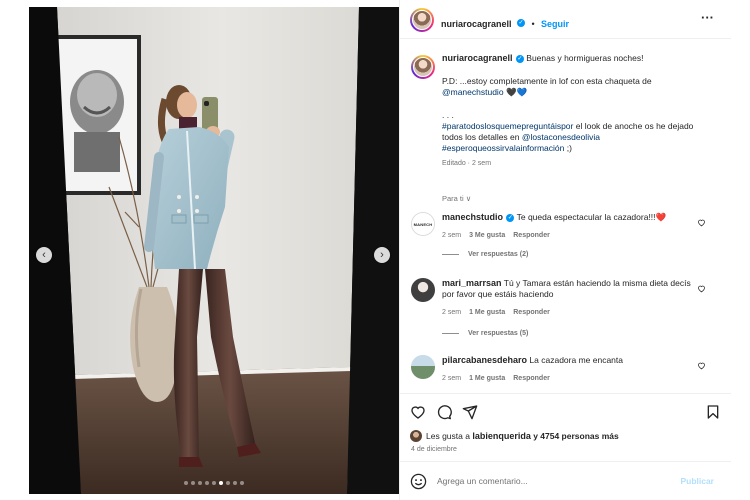  I want to click on comment-text: La cazadora me encanta, so click(576, 360).